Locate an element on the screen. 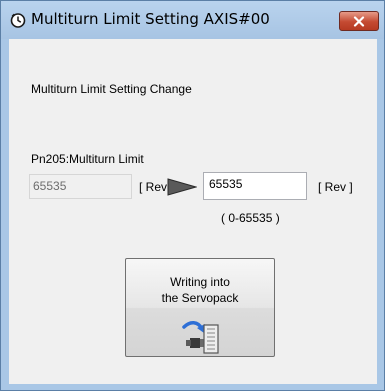 The height and width of the screenshot is (391, 385). title-bar: Multiturn Limit Setting AXIS#00 is located at coordinates (192, 20).